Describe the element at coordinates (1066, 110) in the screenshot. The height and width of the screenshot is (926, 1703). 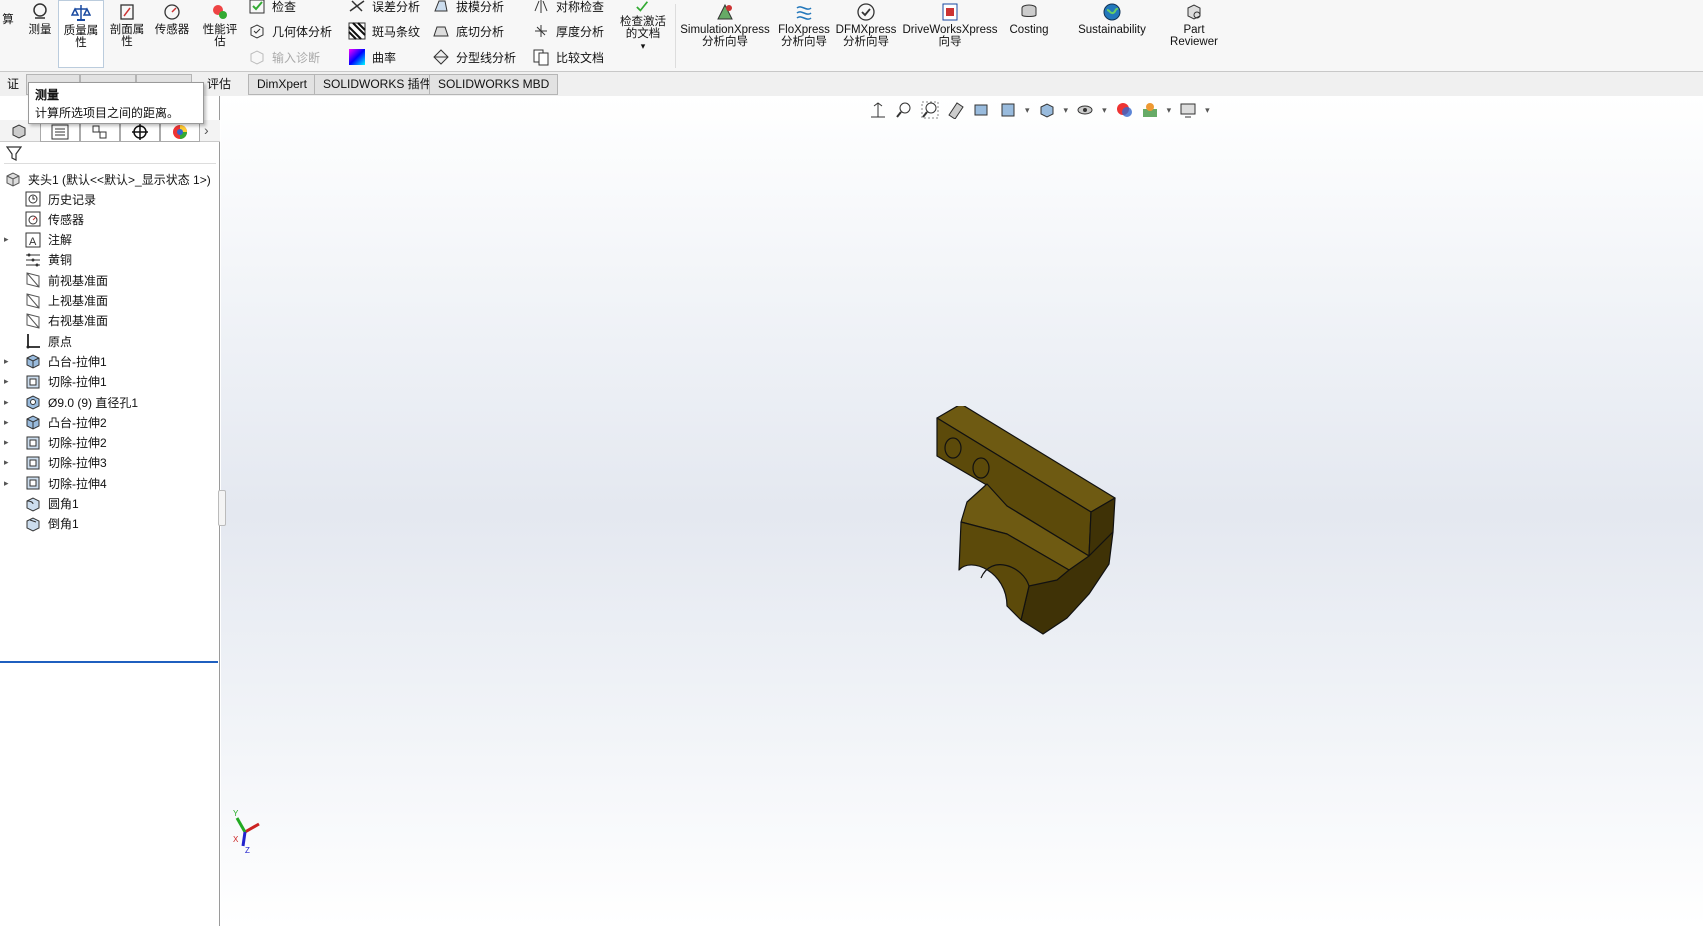
I see `display-style-dropdown-icon: ▾` at that location.